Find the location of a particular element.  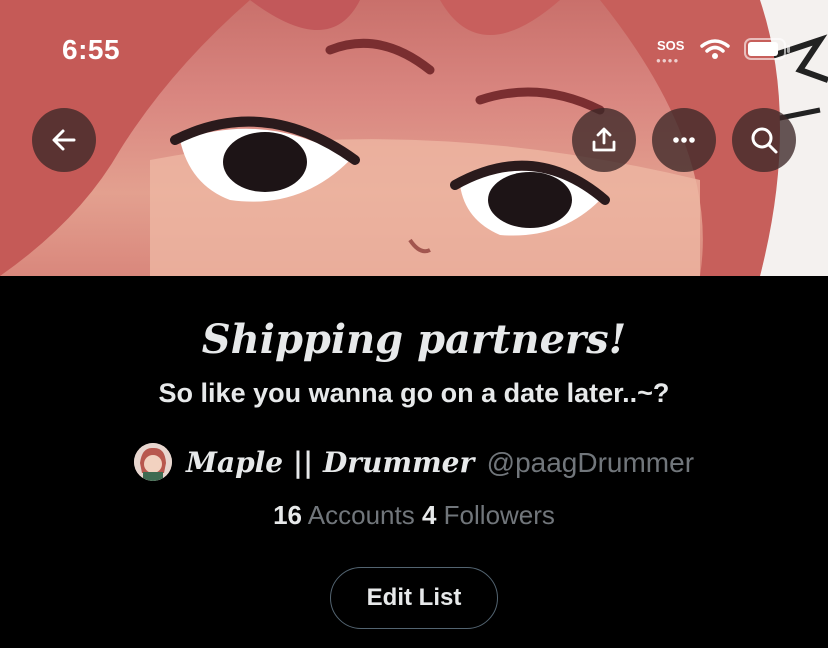

search-icon is located at coordinates (764, 140).